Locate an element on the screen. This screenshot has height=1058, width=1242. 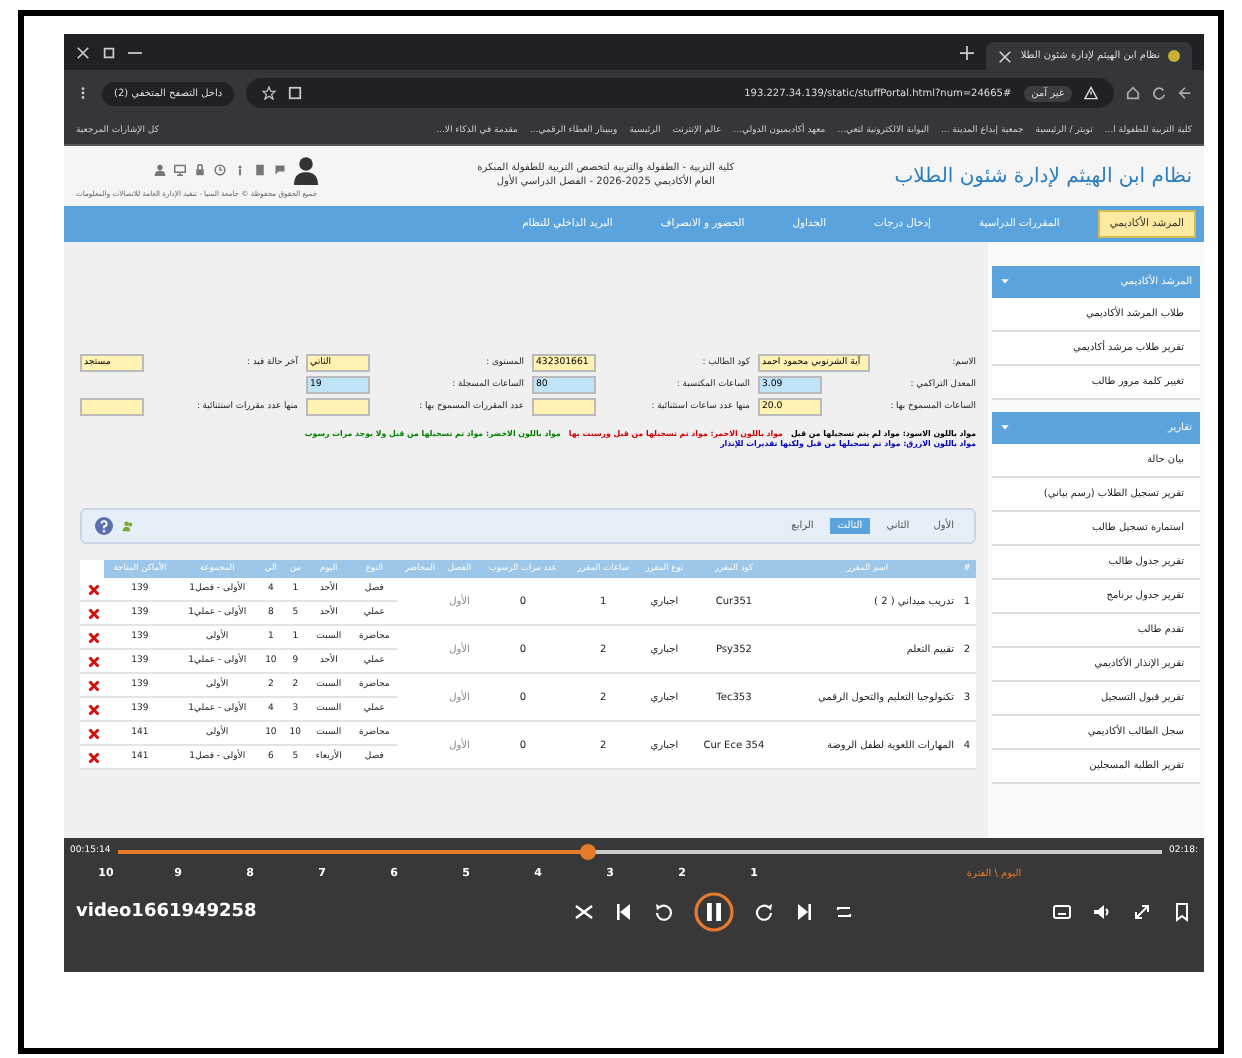
bookmark-icon is located at coordinates (1182, 912).